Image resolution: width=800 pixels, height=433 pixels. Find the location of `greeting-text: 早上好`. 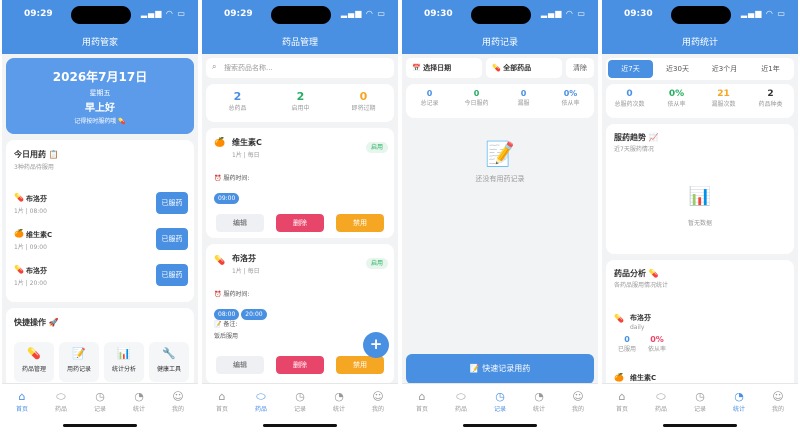

greeting-text: 早上好 is located at coordinates (100, 108).